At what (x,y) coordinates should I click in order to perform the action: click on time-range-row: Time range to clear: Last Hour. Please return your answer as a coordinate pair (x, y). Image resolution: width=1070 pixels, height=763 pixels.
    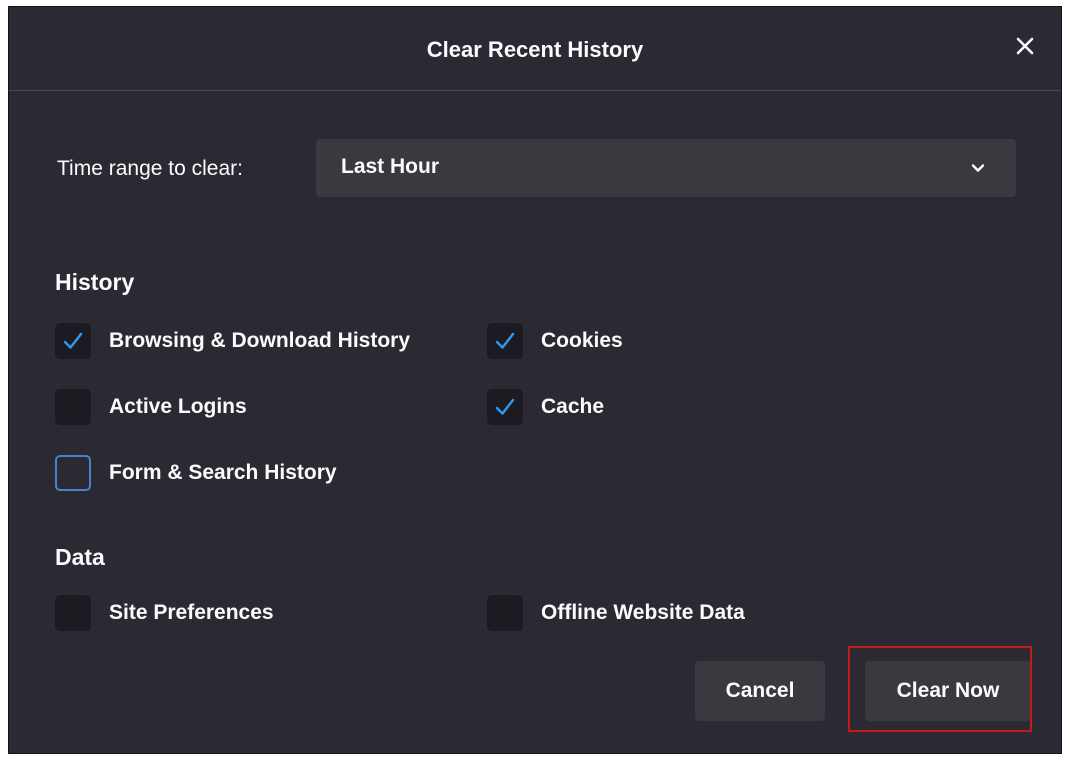
    Looking at the image, I should click on (535, 169).